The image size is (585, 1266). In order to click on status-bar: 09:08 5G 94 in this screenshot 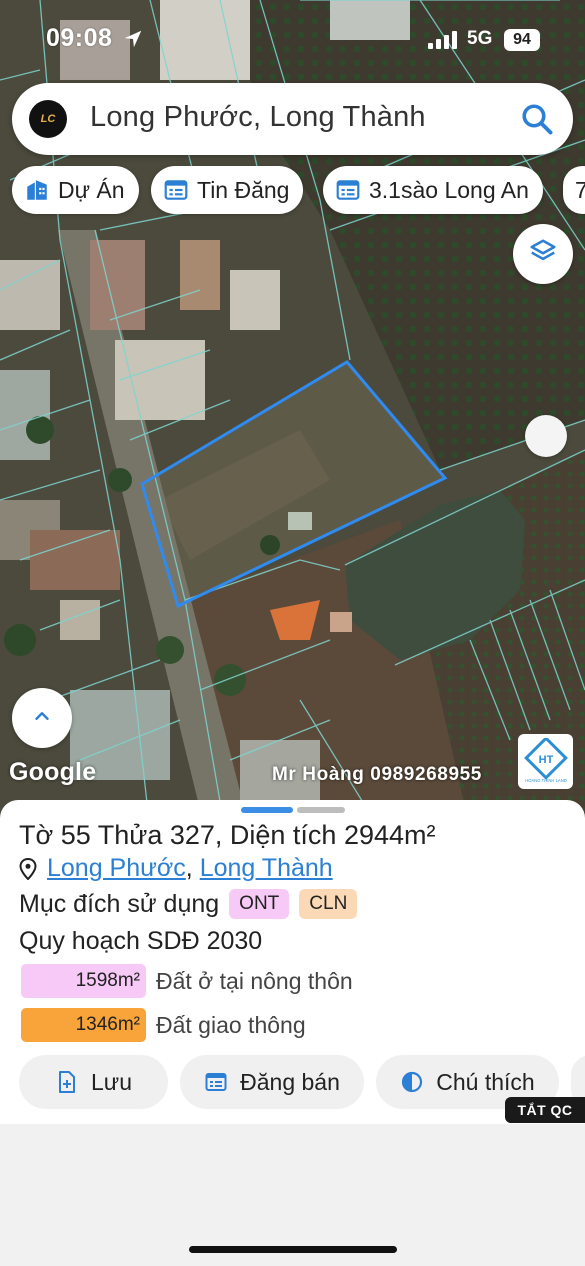, I will do `click(292, 40)`.